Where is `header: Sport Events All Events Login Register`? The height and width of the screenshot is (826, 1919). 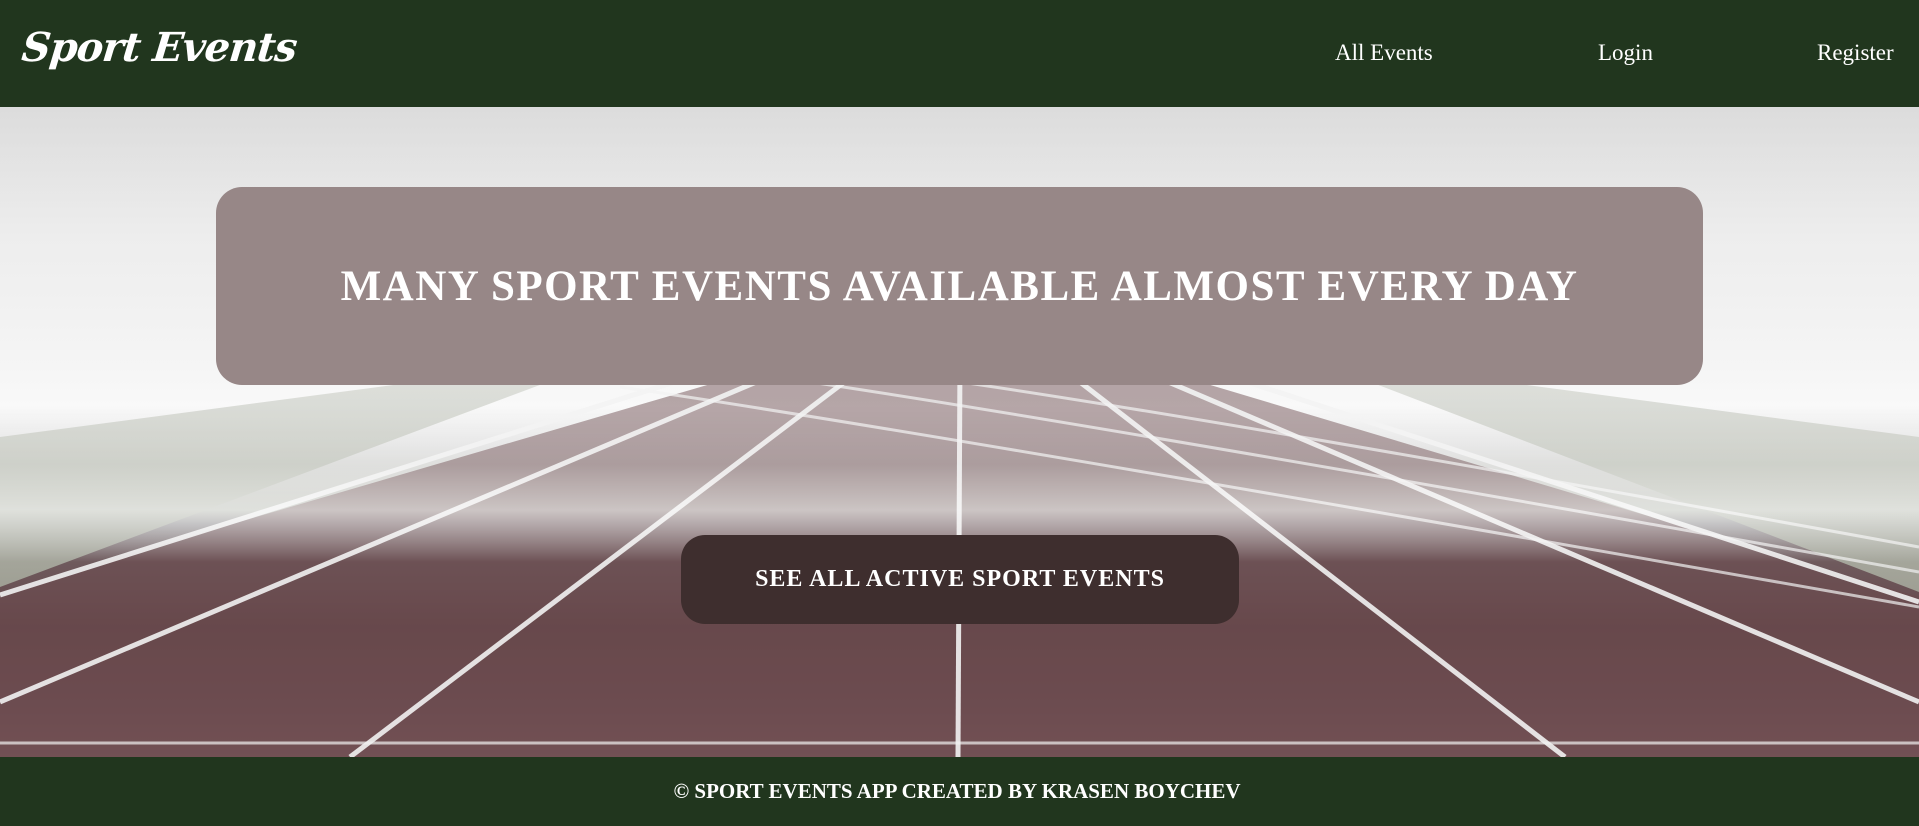
header: Sport Events All Events Login Register is located at coordinates (959, 53).